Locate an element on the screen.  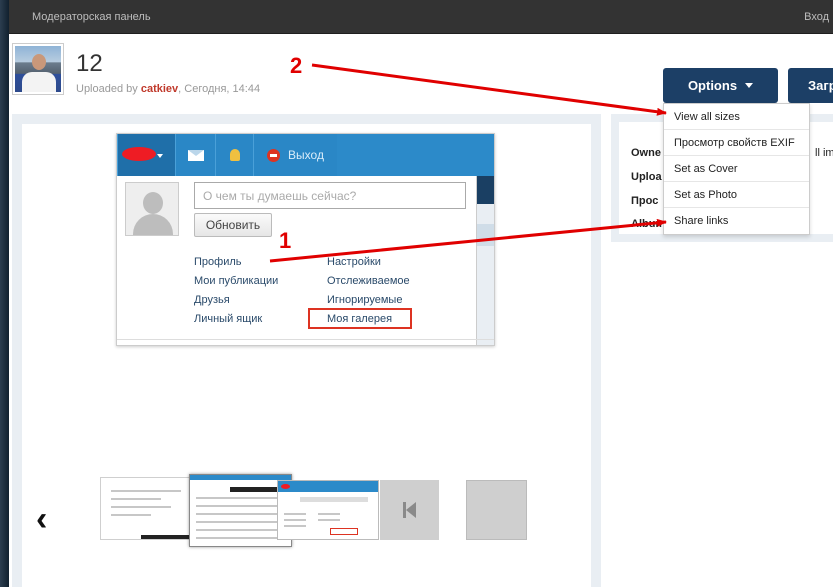
avatar-image is located at coordinates (38, 69).